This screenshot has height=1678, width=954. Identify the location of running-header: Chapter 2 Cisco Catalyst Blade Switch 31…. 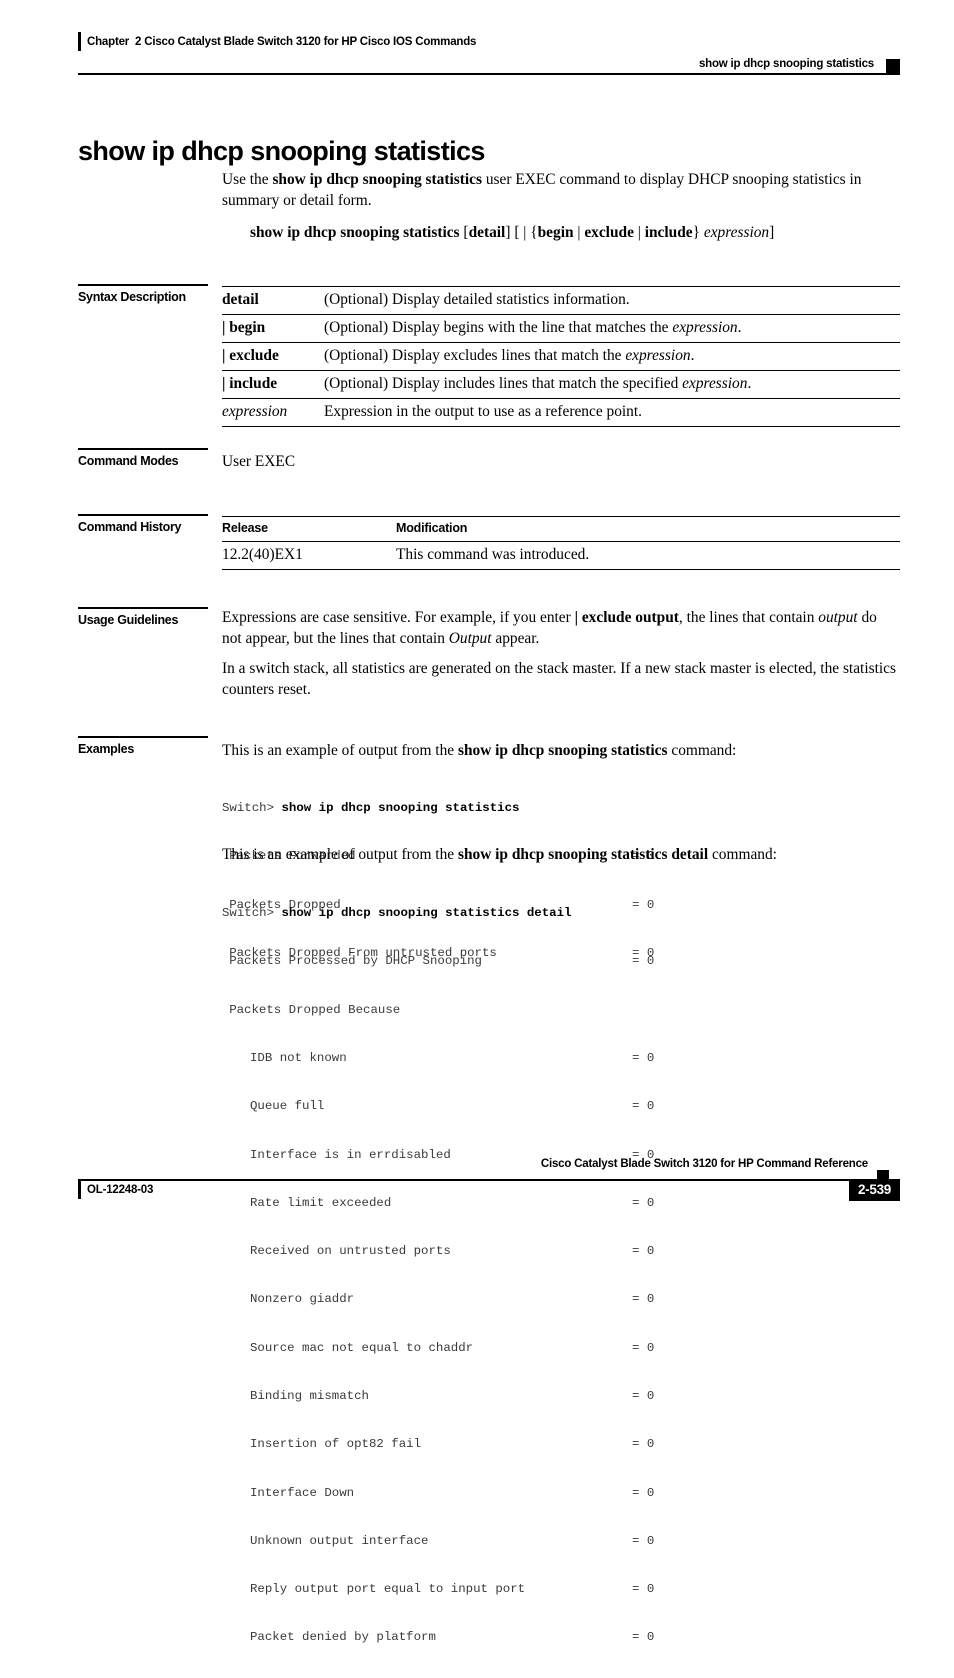
(489, 55).